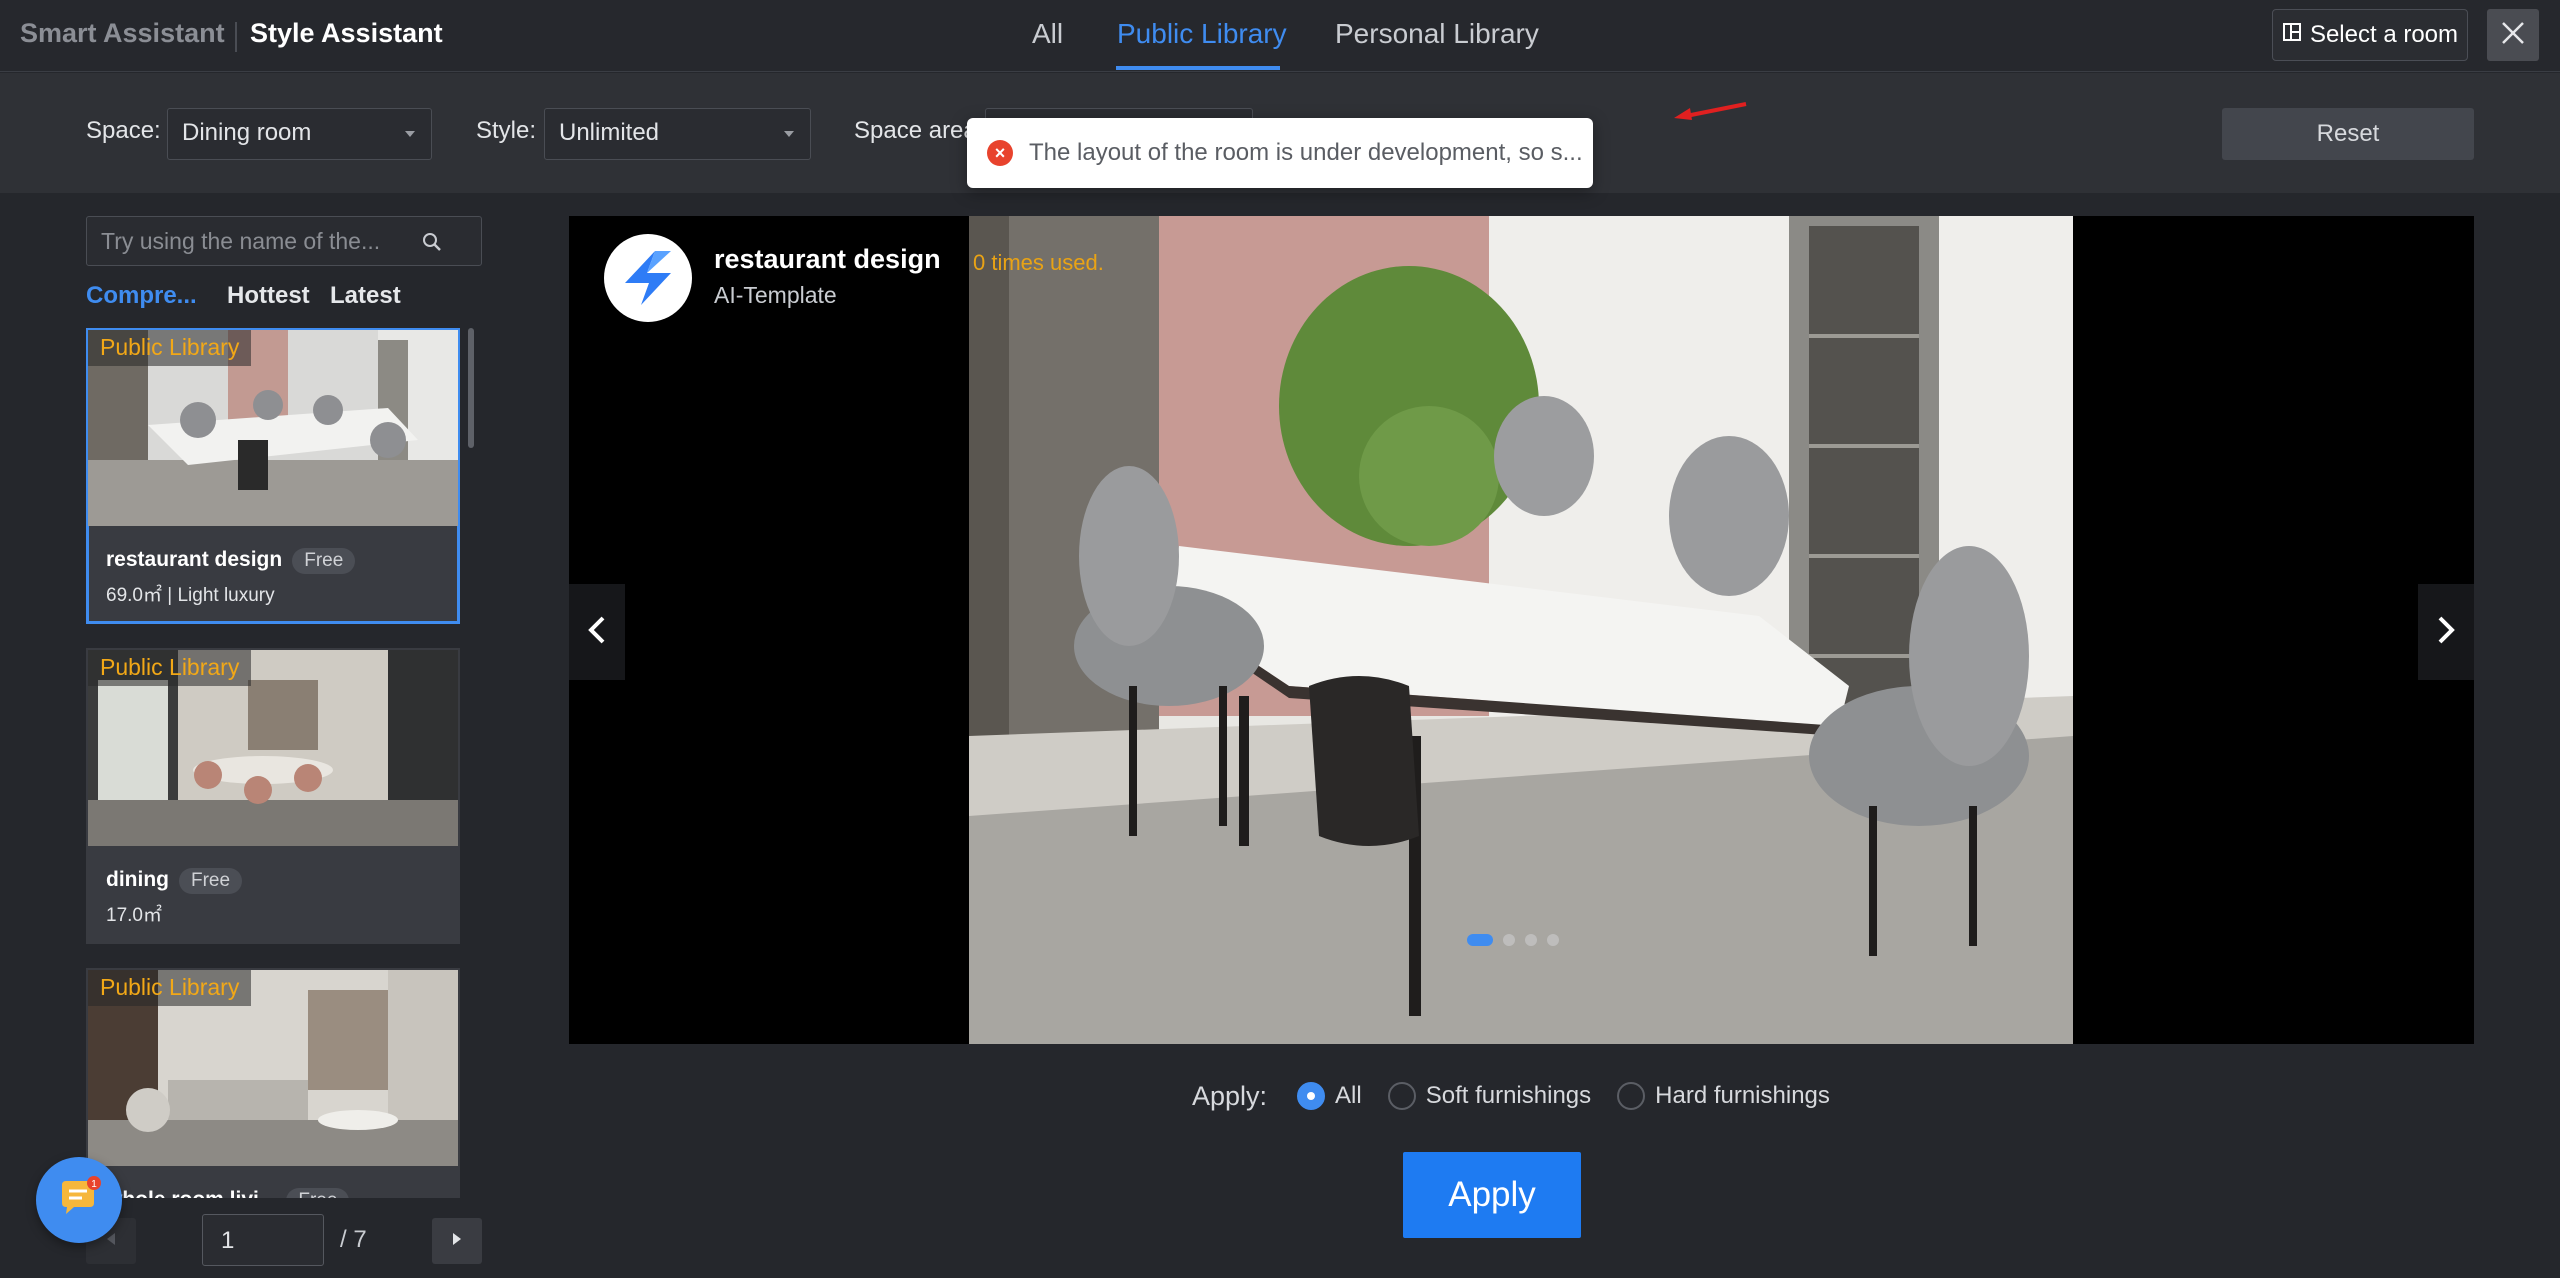 This screenshot has height=1278, width=2560. I want to click on page-number-input: 1, so click(263, 1240).